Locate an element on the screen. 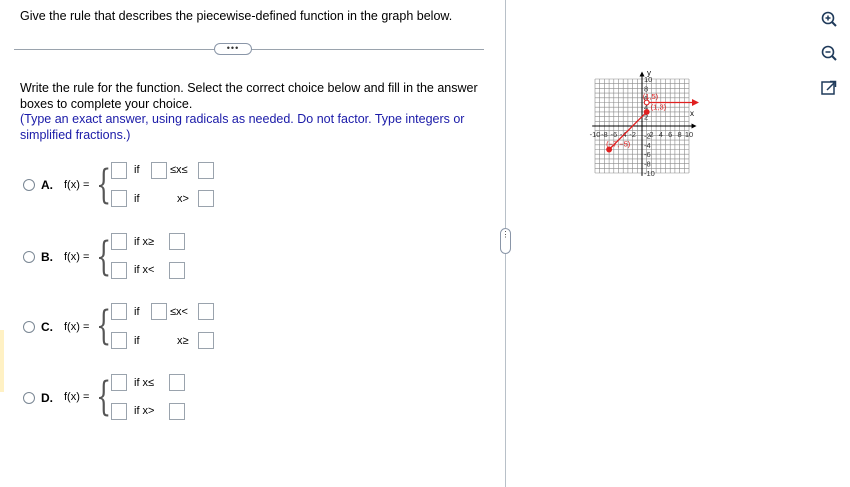 The image size is (850, 487). y-tick-label: -6 is located at coordinates (647, 154).